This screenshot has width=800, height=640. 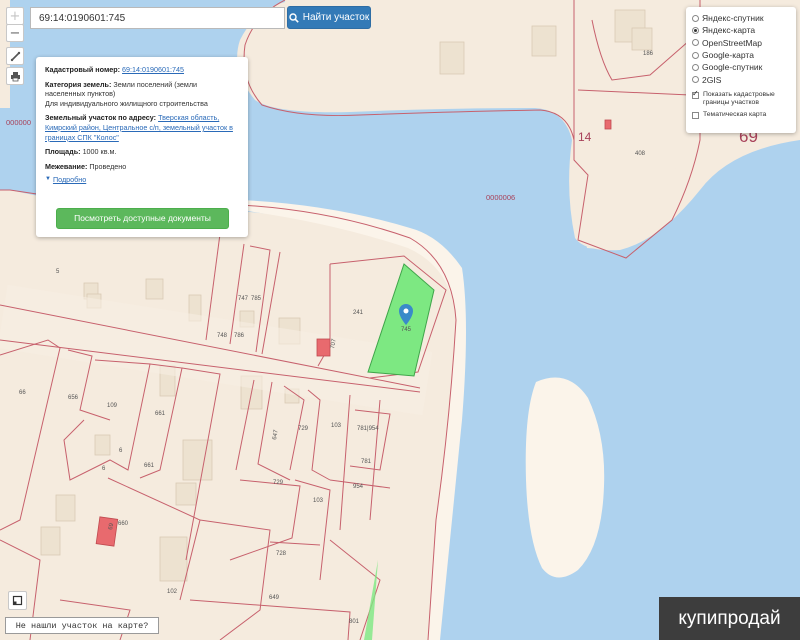 What do you see at coordinates (585, 137) in the screenshot?
I see `block-label-14: 14` at bounding box center [585, 137].